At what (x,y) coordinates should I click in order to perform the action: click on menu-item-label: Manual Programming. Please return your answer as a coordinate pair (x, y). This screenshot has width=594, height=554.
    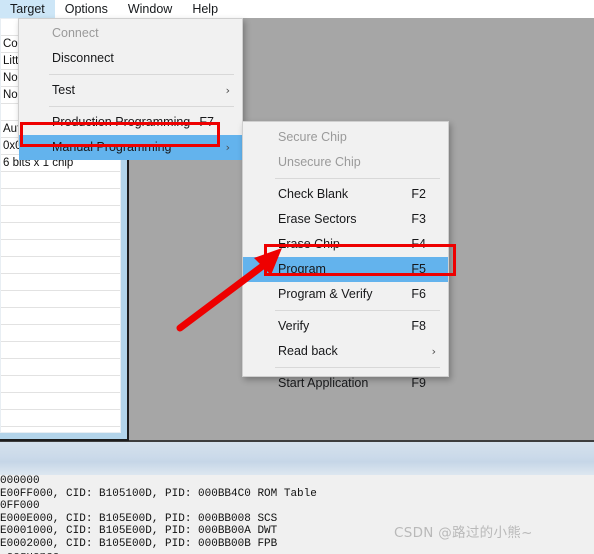
    Looking at the image, I should click on (112, 147).